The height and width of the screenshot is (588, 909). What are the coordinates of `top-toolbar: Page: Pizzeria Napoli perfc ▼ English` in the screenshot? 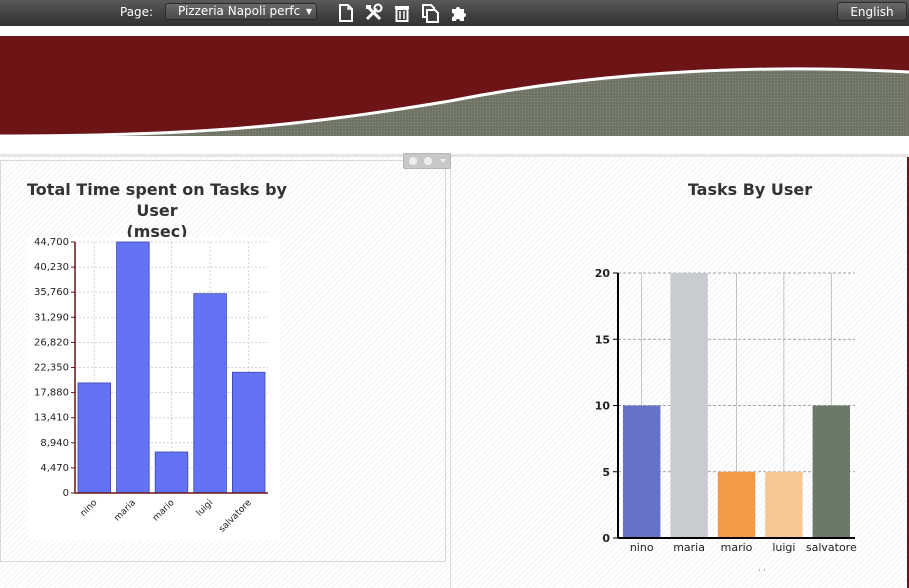 It's located at (454, 13).